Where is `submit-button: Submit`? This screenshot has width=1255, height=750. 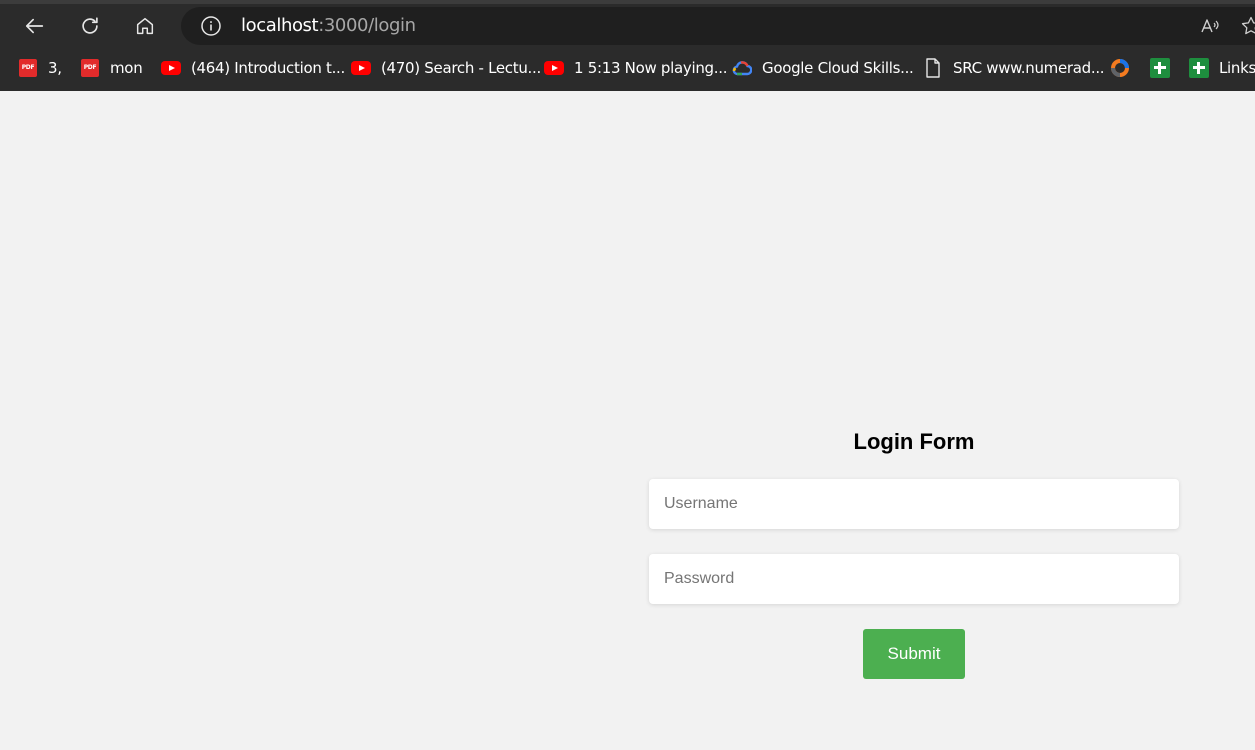
submit-button: Submit is located at coordinates (914, 654).